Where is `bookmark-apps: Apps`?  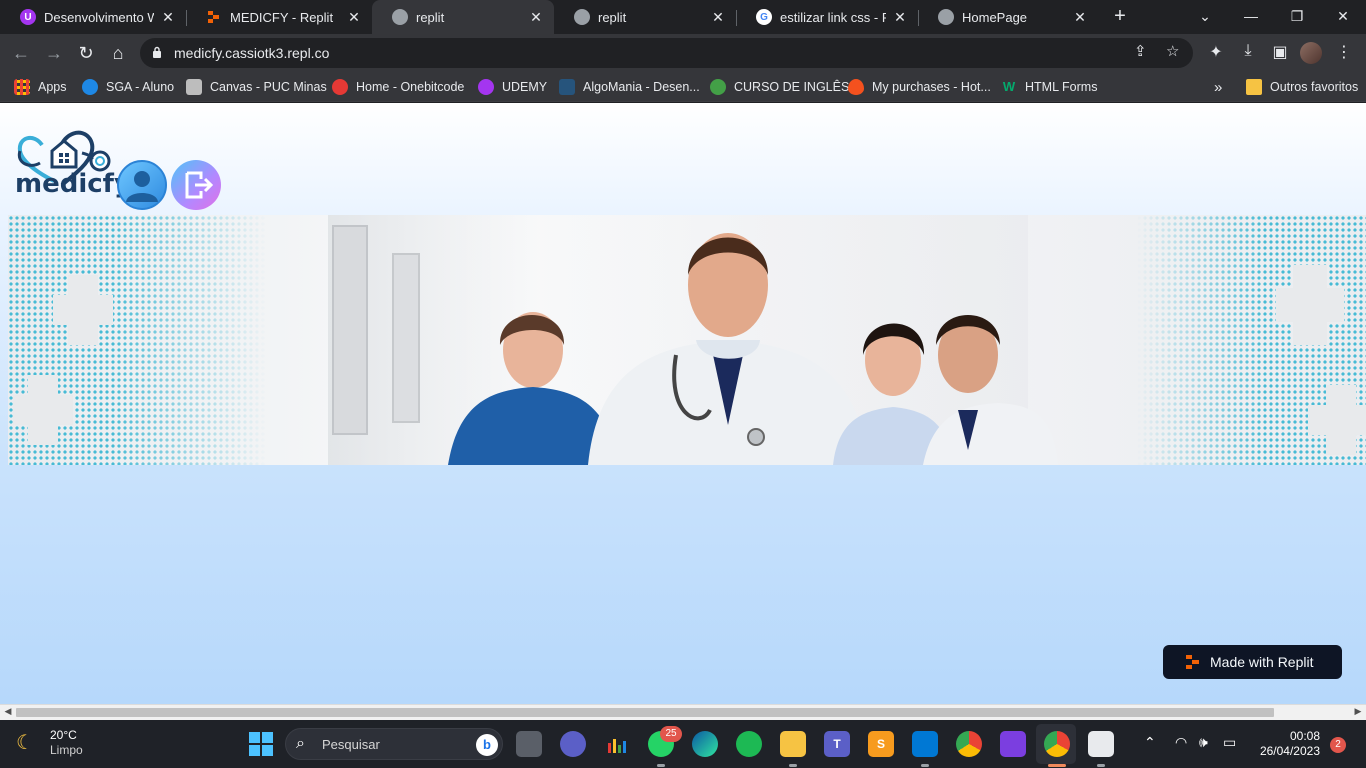 bookmark-apps: Apps is located at coordinates (40, 87).